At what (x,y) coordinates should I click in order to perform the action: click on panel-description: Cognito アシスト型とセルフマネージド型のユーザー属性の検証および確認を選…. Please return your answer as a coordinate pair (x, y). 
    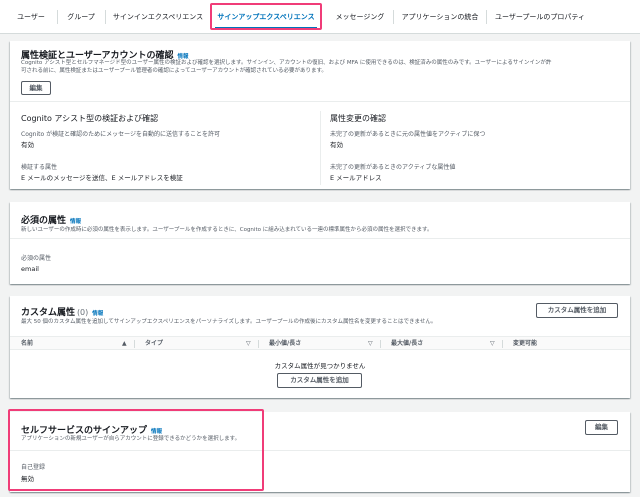
    Looking at the image, I should click on (323, 67).